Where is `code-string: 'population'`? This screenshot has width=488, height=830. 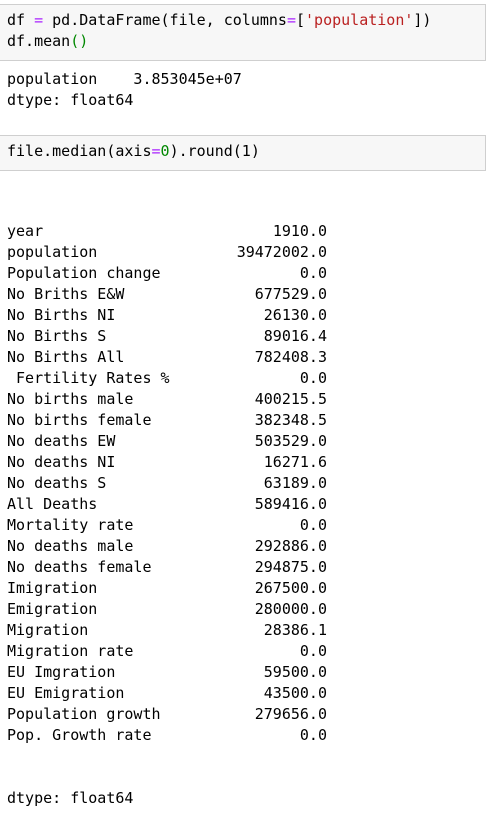
code-string: 'population' is located at coordinates (359, 20).